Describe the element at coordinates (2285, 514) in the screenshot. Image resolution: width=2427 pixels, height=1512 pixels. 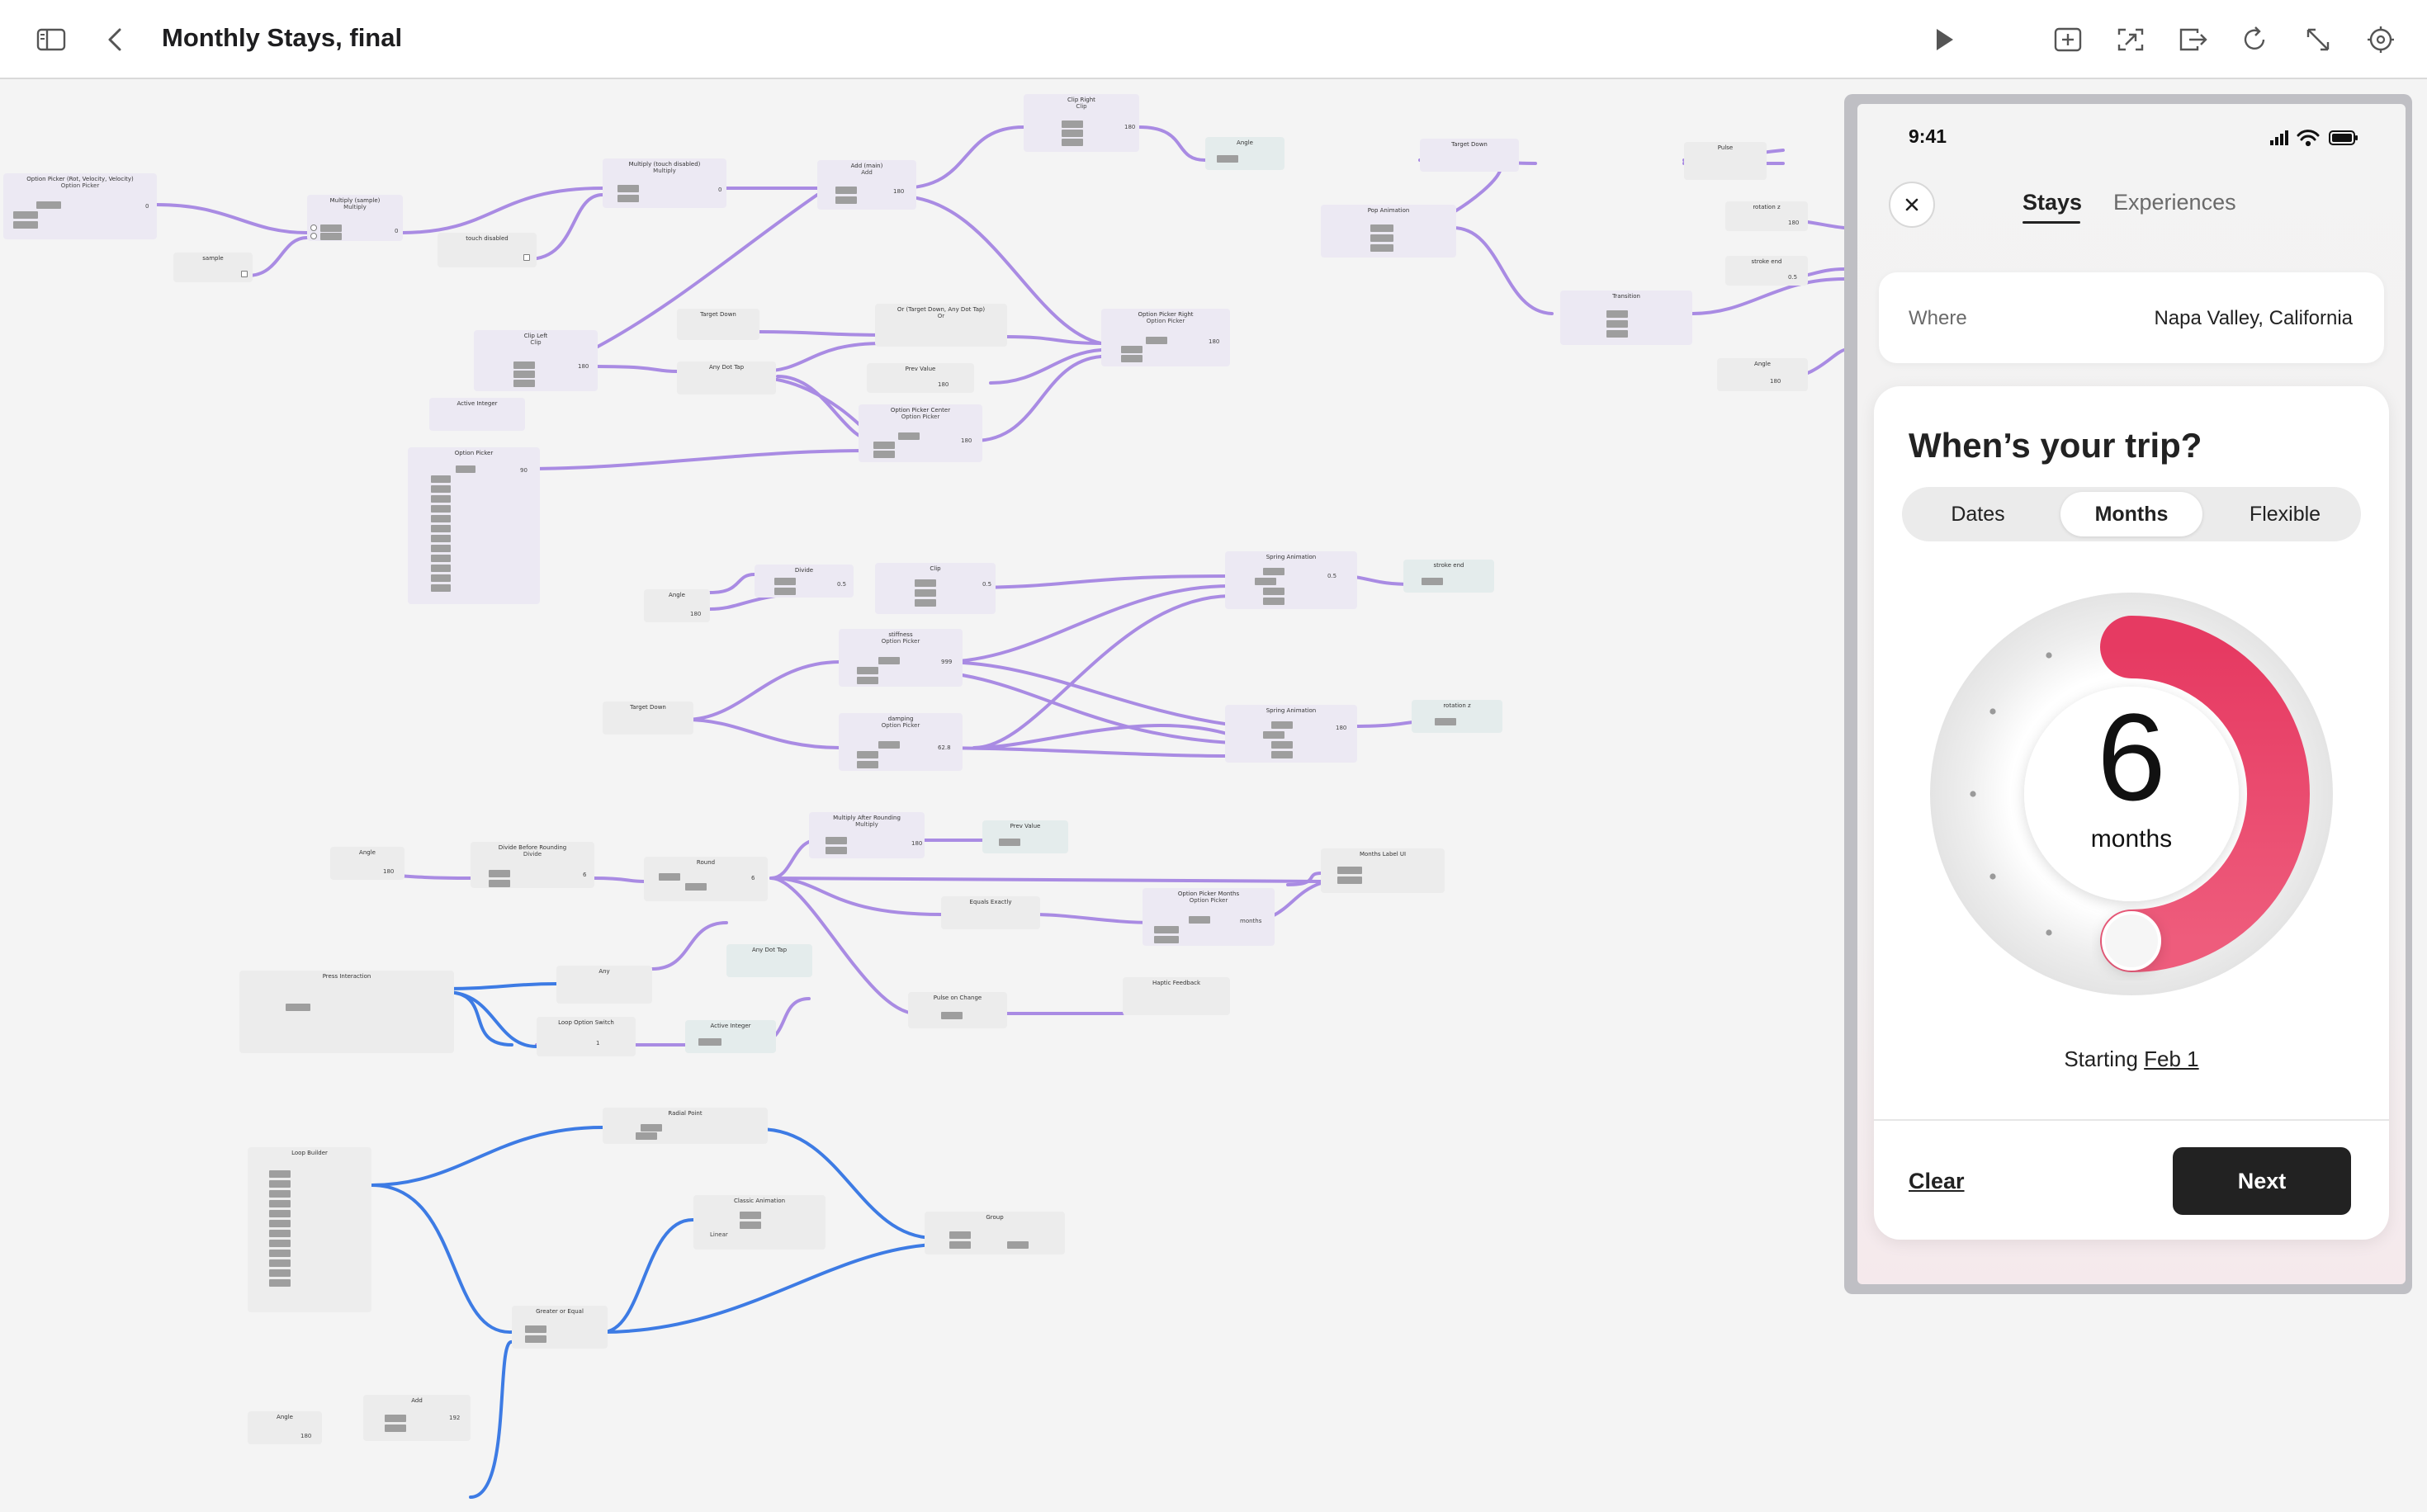
I see `mode-flexible: Flexible` at that location.